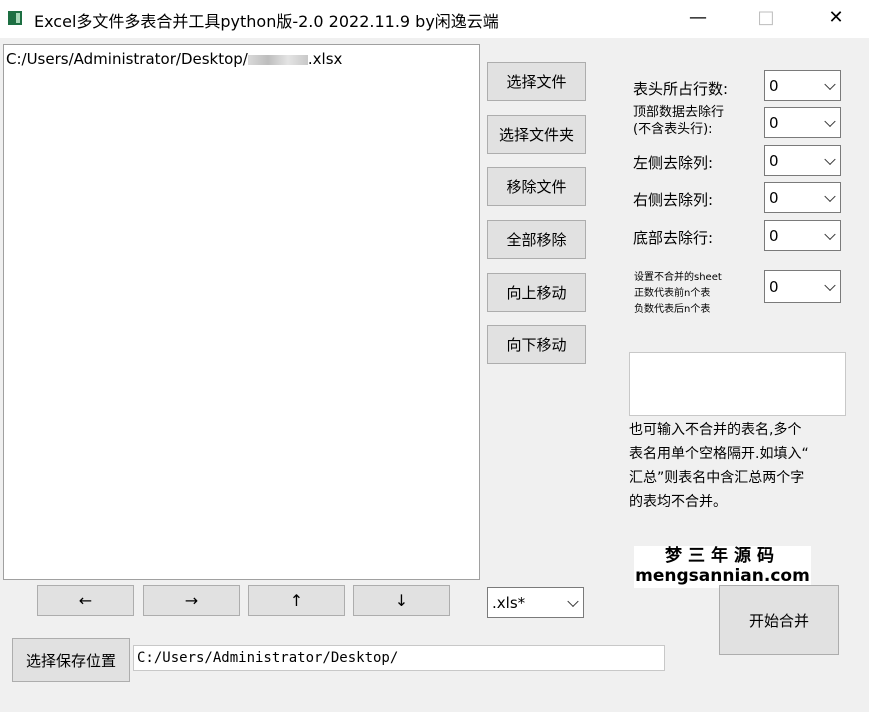 This screenshot has height=712, width=869. Describe the element at coordinates (15, 18) in the screenshot. I see `excel-app-icon` at that location.